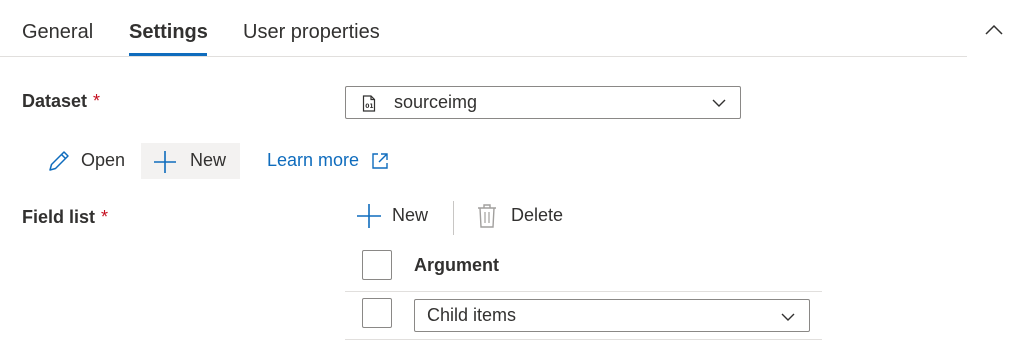 This screenshot has height=357, width=1017. What do you see at coordinates (59, 161) in the screenshot?
I see `pencil-icon` at bounding box center [59, 161].